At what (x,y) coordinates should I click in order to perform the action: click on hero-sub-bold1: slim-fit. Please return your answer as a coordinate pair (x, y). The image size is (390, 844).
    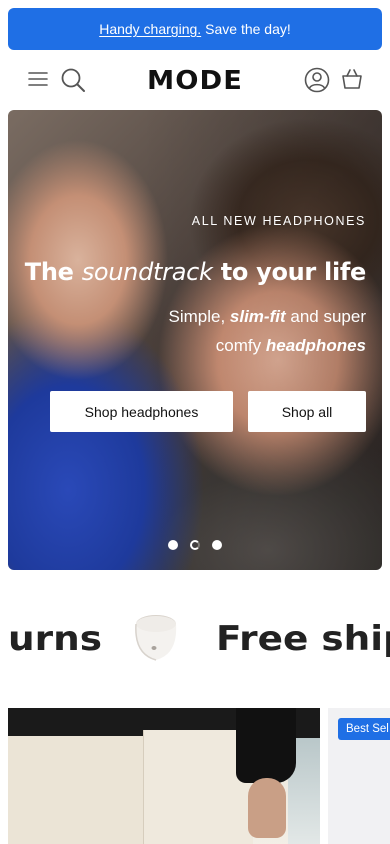
    Looking at the image, I should click on (257, 316).